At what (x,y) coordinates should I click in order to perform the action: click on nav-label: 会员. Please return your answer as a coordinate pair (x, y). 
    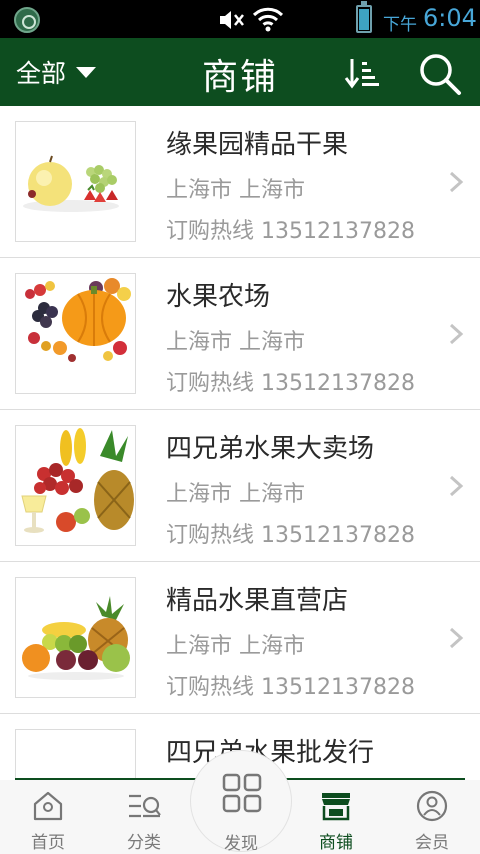
    Looking at the image, I should click on (432, 843).